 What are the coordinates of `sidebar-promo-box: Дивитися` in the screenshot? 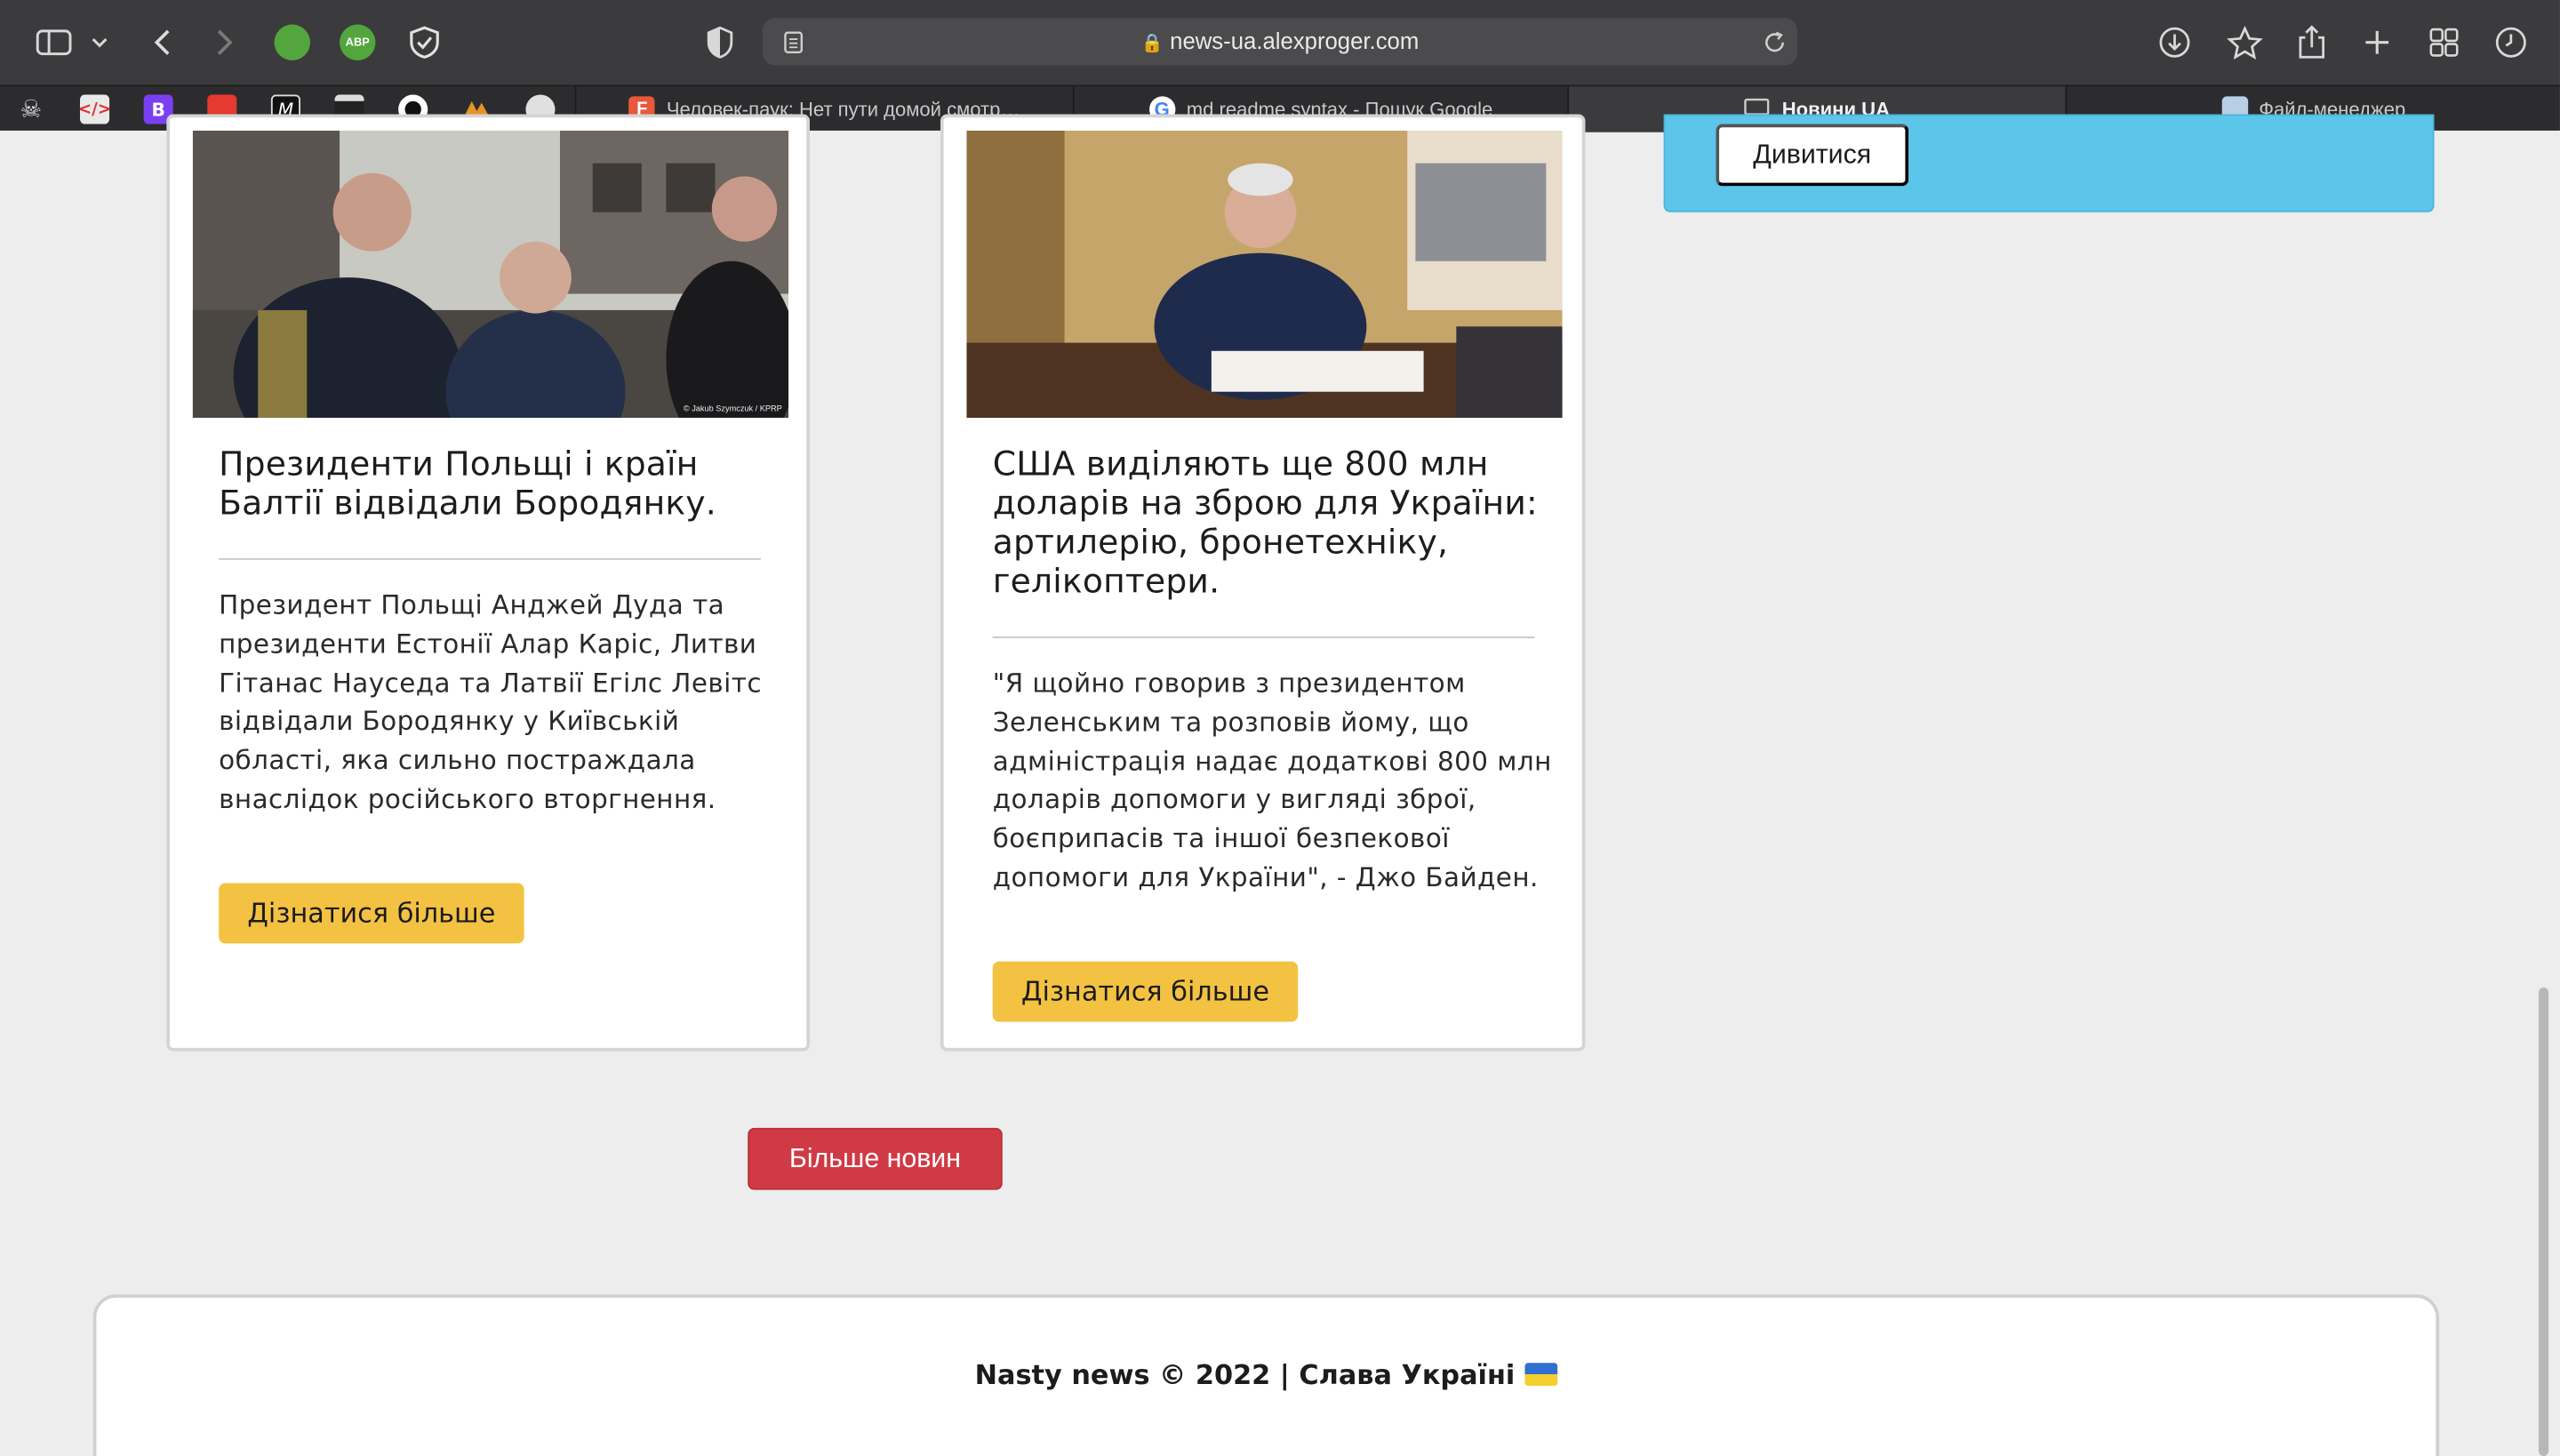 It's located at (2049, 163).